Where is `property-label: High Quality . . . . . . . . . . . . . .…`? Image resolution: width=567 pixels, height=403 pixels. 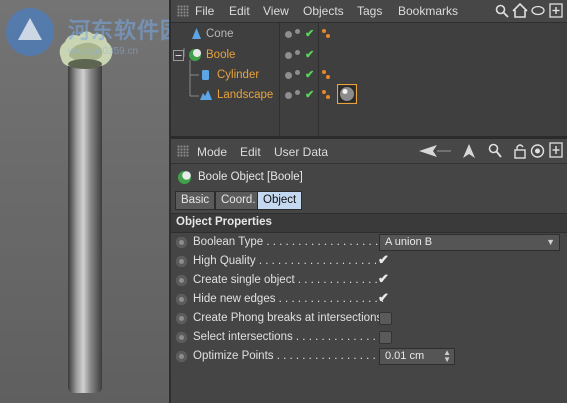 property-label: High Quality . . . . . . . . . . . . . .… is located at coordinates (285, 261).